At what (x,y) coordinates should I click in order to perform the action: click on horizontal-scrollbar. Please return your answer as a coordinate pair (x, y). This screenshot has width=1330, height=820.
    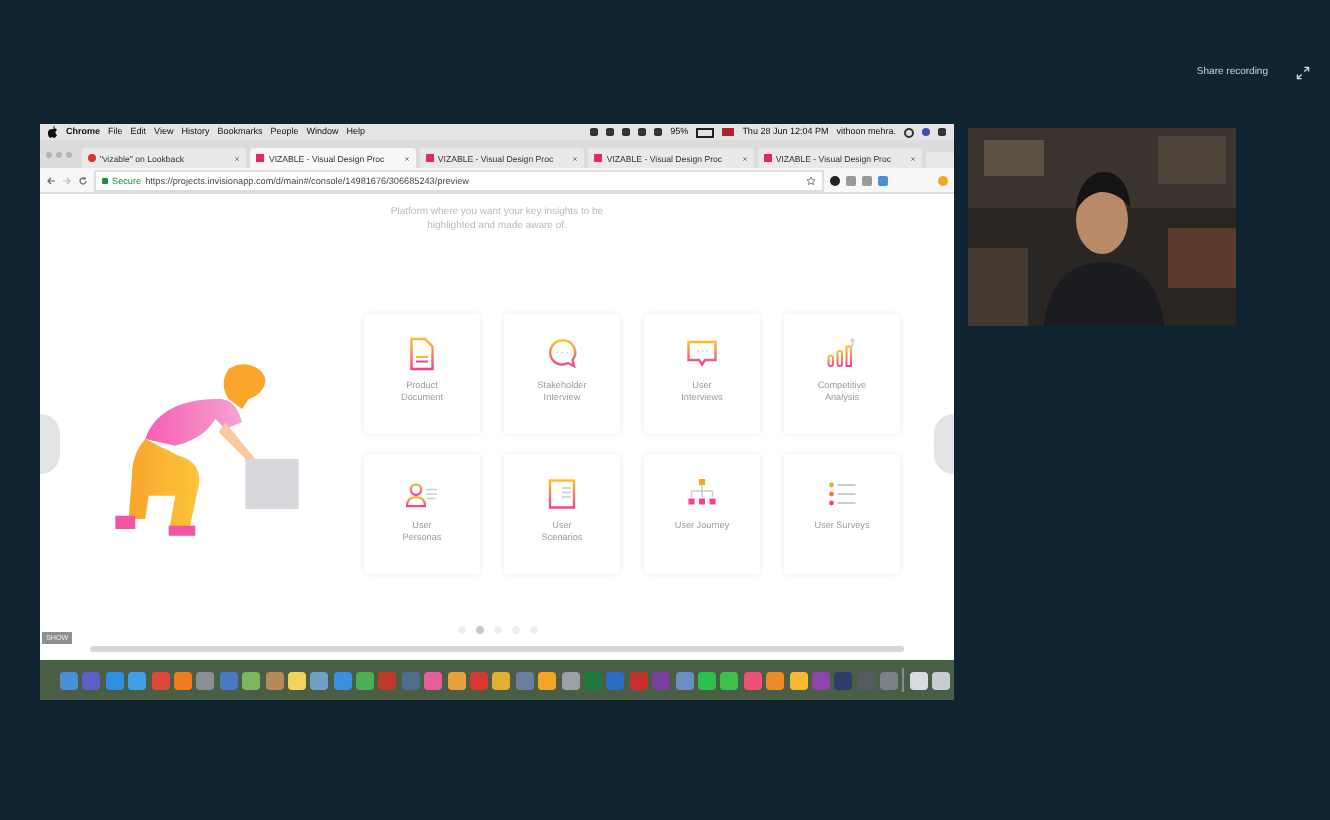
    Looking at the image, I should click on (497, 649).